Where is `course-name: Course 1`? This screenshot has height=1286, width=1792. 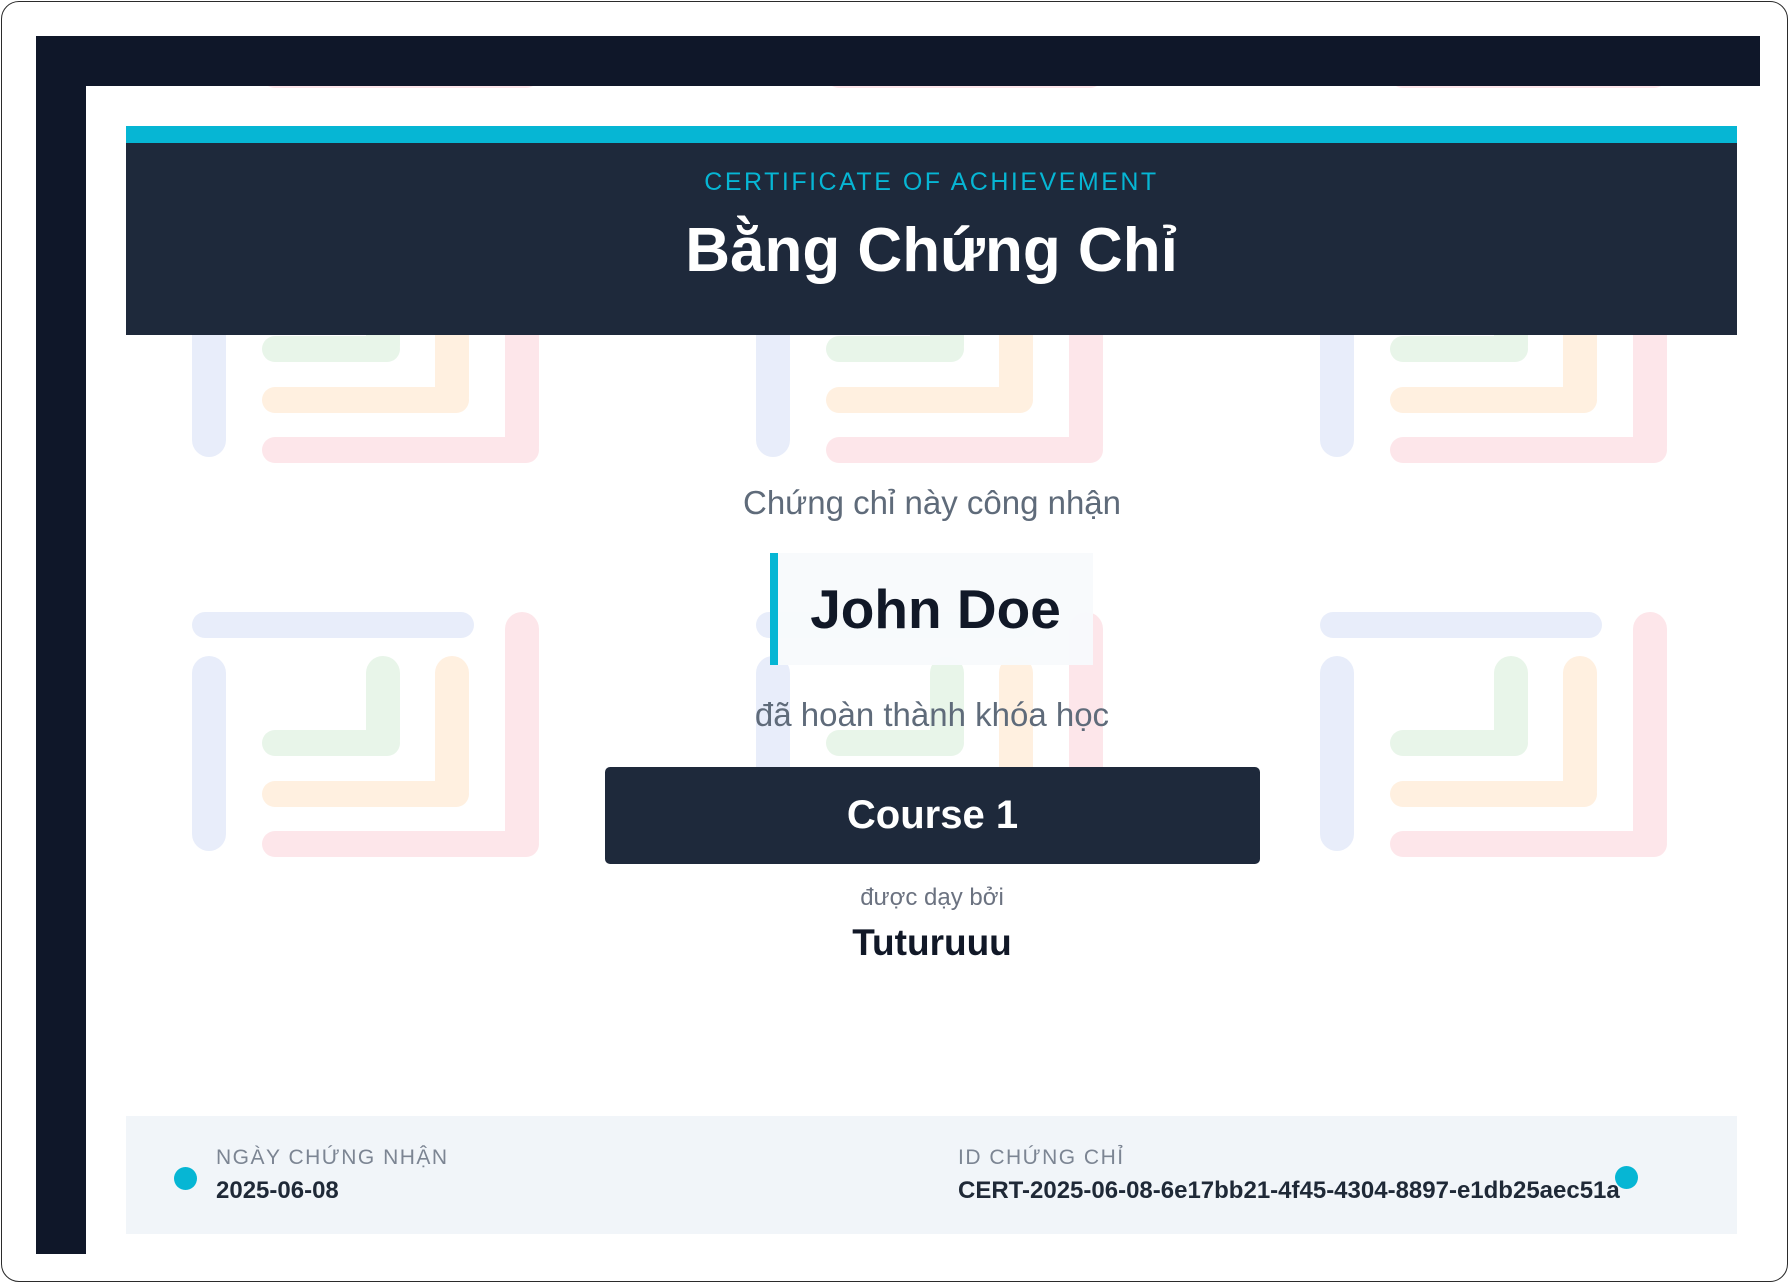
course-name: Course 1 is located at coordinates (932, 815).